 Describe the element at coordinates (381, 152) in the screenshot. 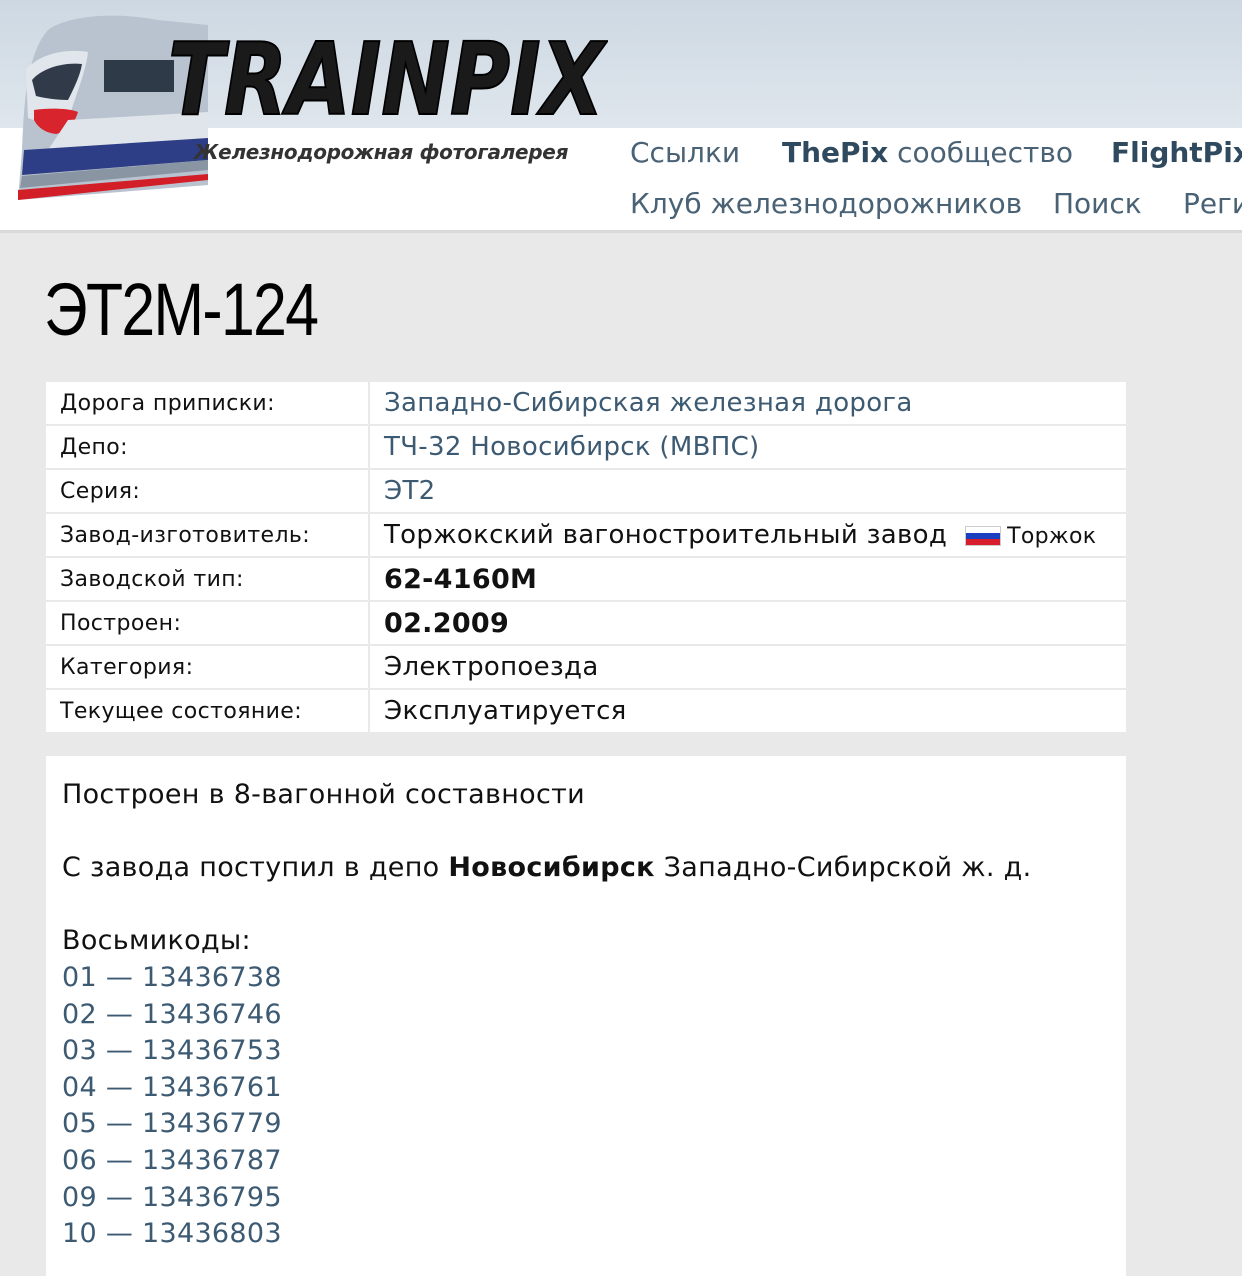

I see `site-tagline: Железнодорожная фотогалерея` at that location.